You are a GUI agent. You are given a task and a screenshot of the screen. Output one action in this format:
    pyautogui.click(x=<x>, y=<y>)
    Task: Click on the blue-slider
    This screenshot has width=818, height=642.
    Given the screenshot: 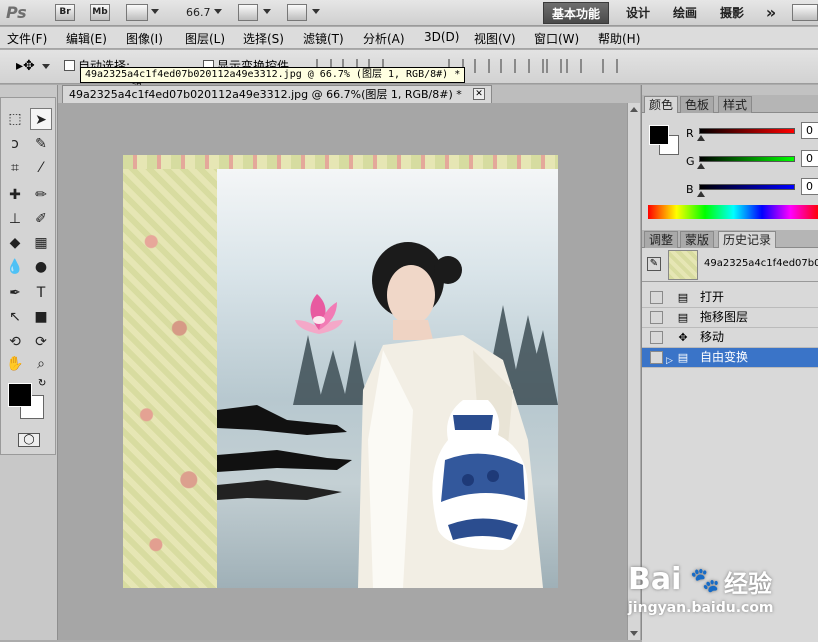 What is the action you would take?
    pyautogui.click(x=747, y=187)
    